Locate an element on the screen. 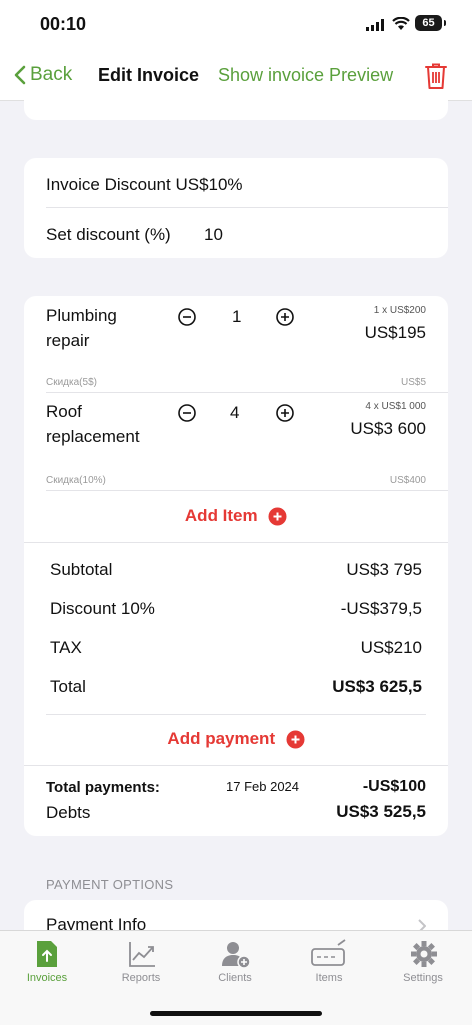  tab-reports: Reports is located at coordinates (141, 961).